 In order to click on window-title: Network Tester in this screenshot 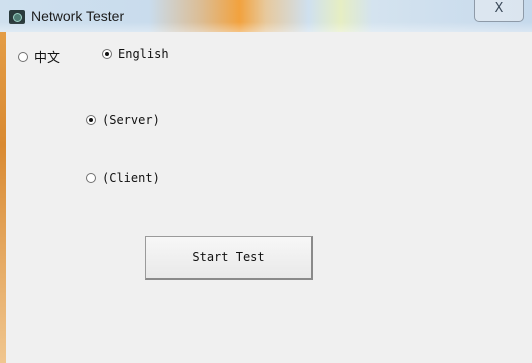, I will do `click(78, 16)`.